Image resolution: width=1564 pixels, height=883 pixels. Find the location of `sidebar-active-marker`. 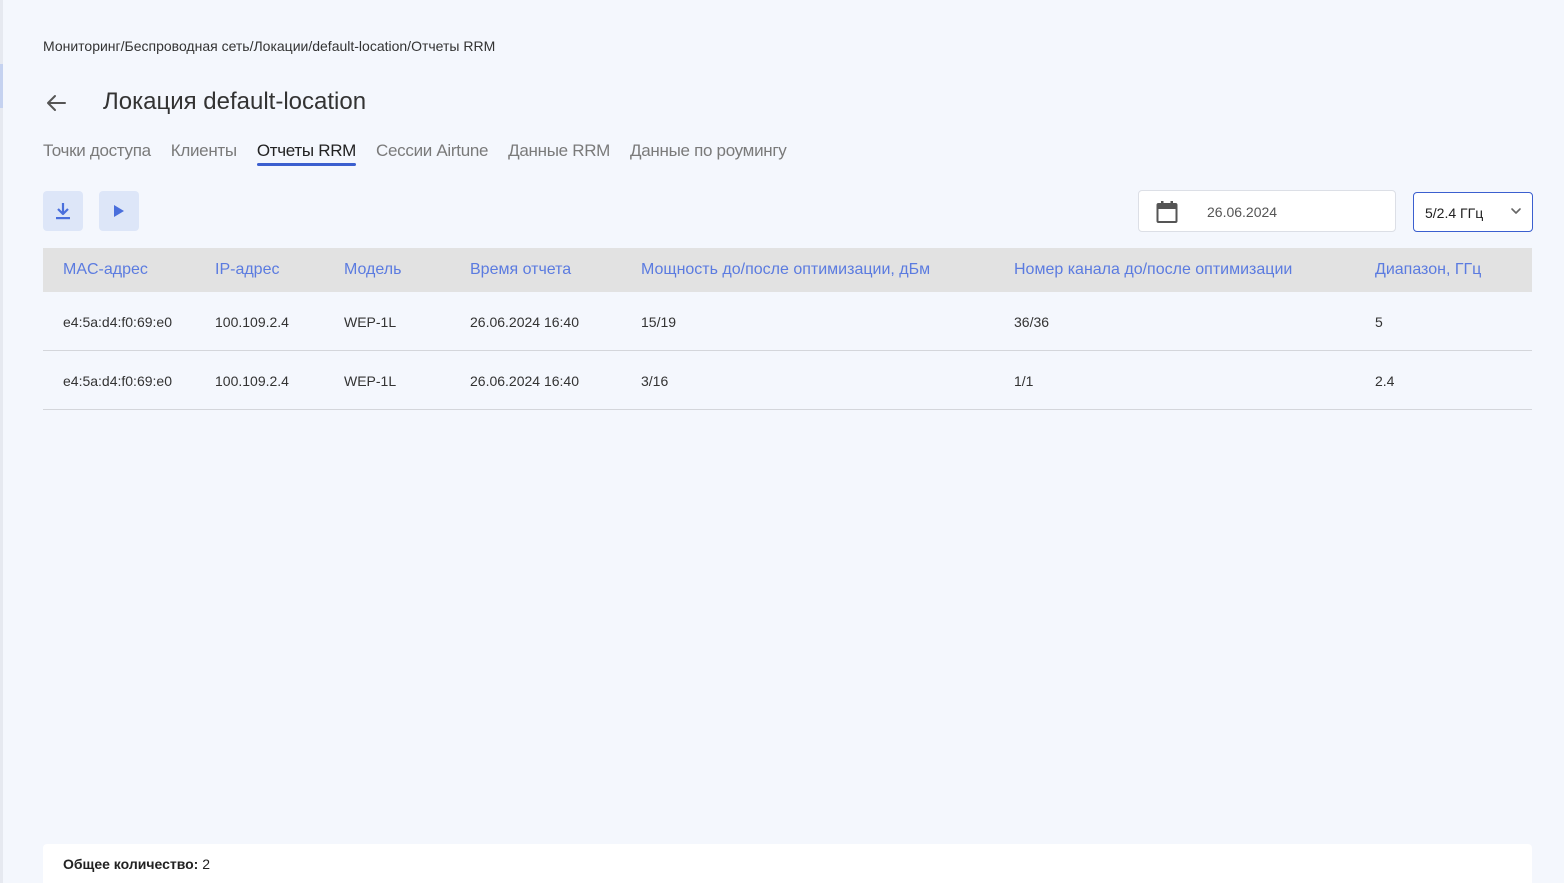

sidebar-active-marker is located at coordinates (1, 86).